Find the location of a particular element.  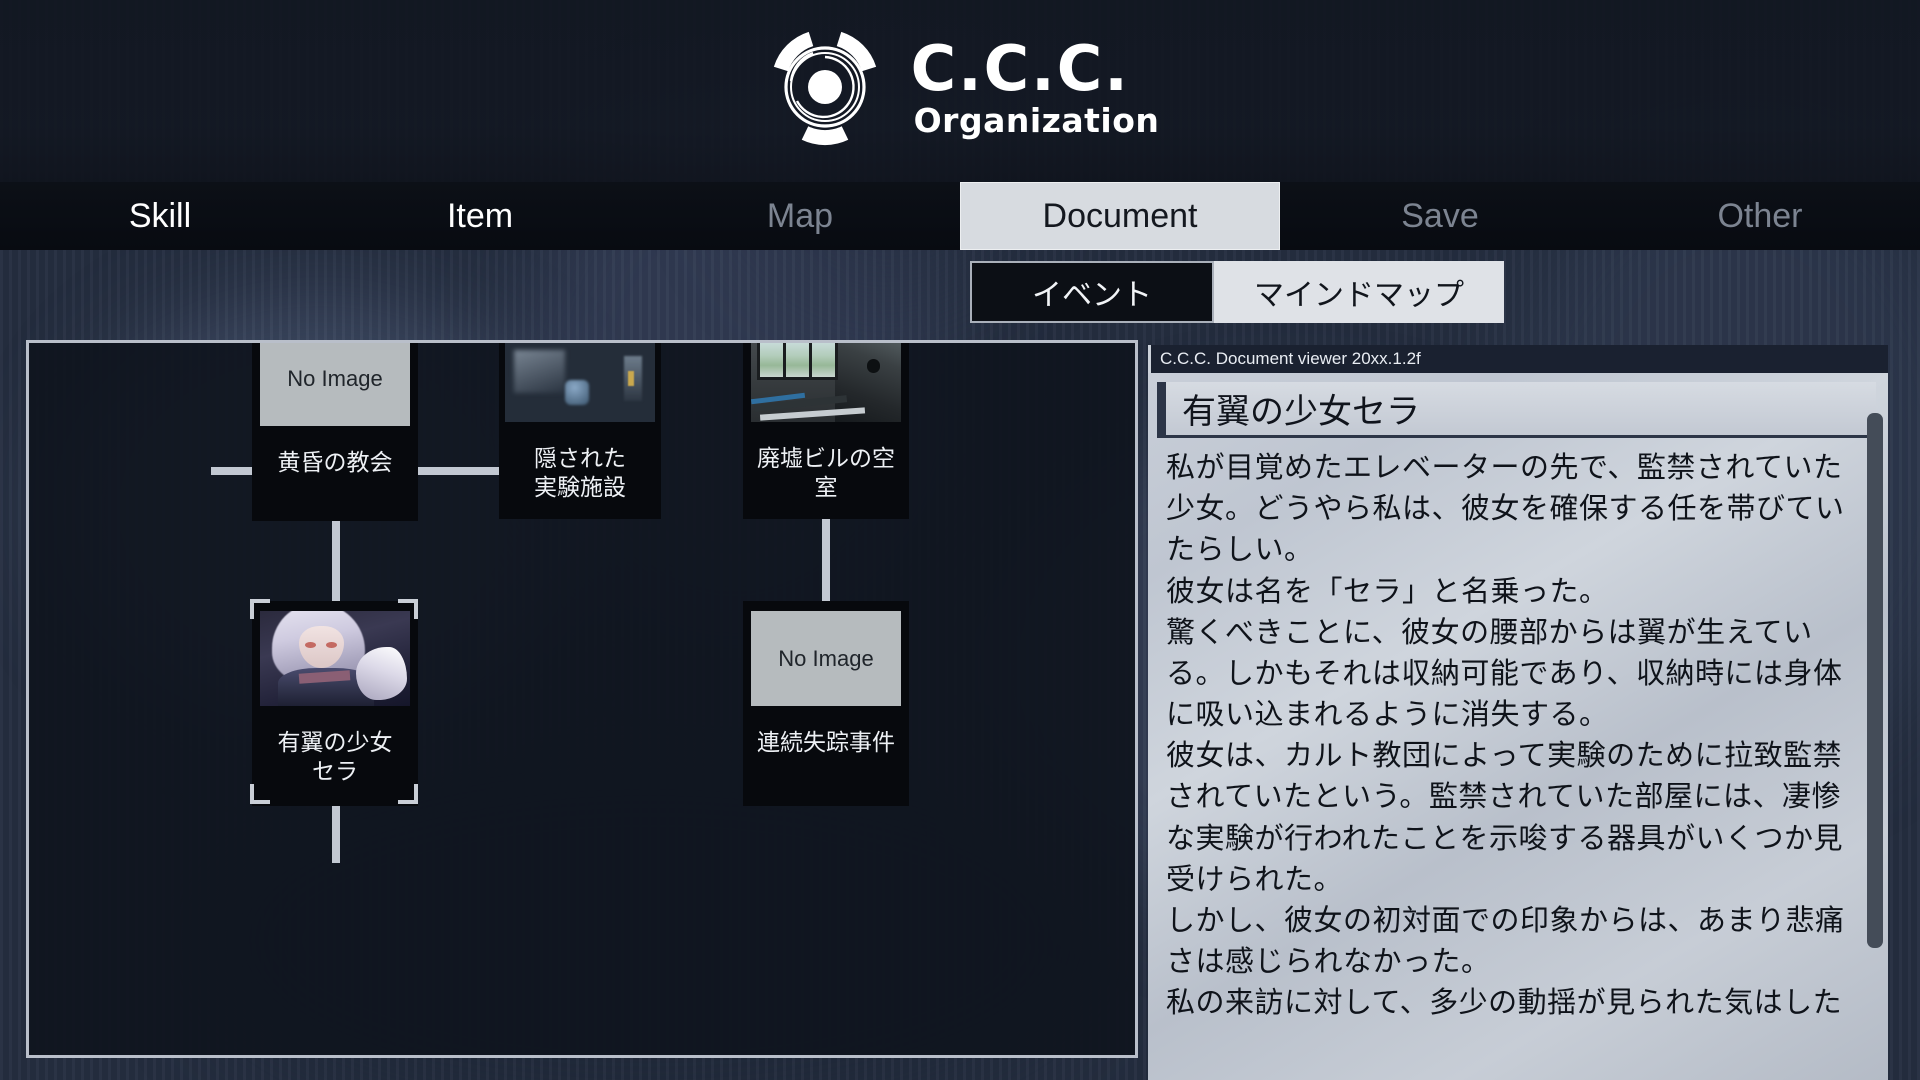

brand-lockup: C.C.C. Organization is located at coordinates (960, 87).